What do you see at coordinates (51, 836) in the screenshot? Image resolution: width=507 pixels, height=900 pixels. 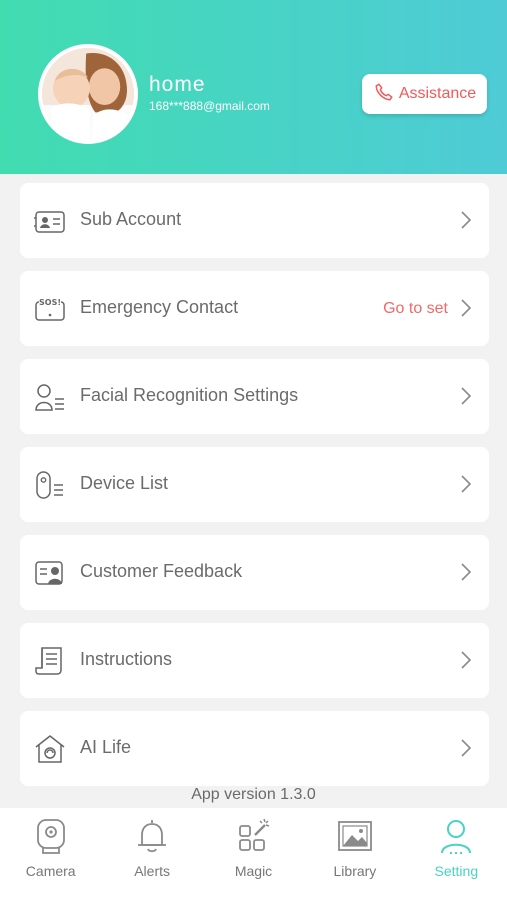 I see `camera-icon` at bounding box center [51, 836].